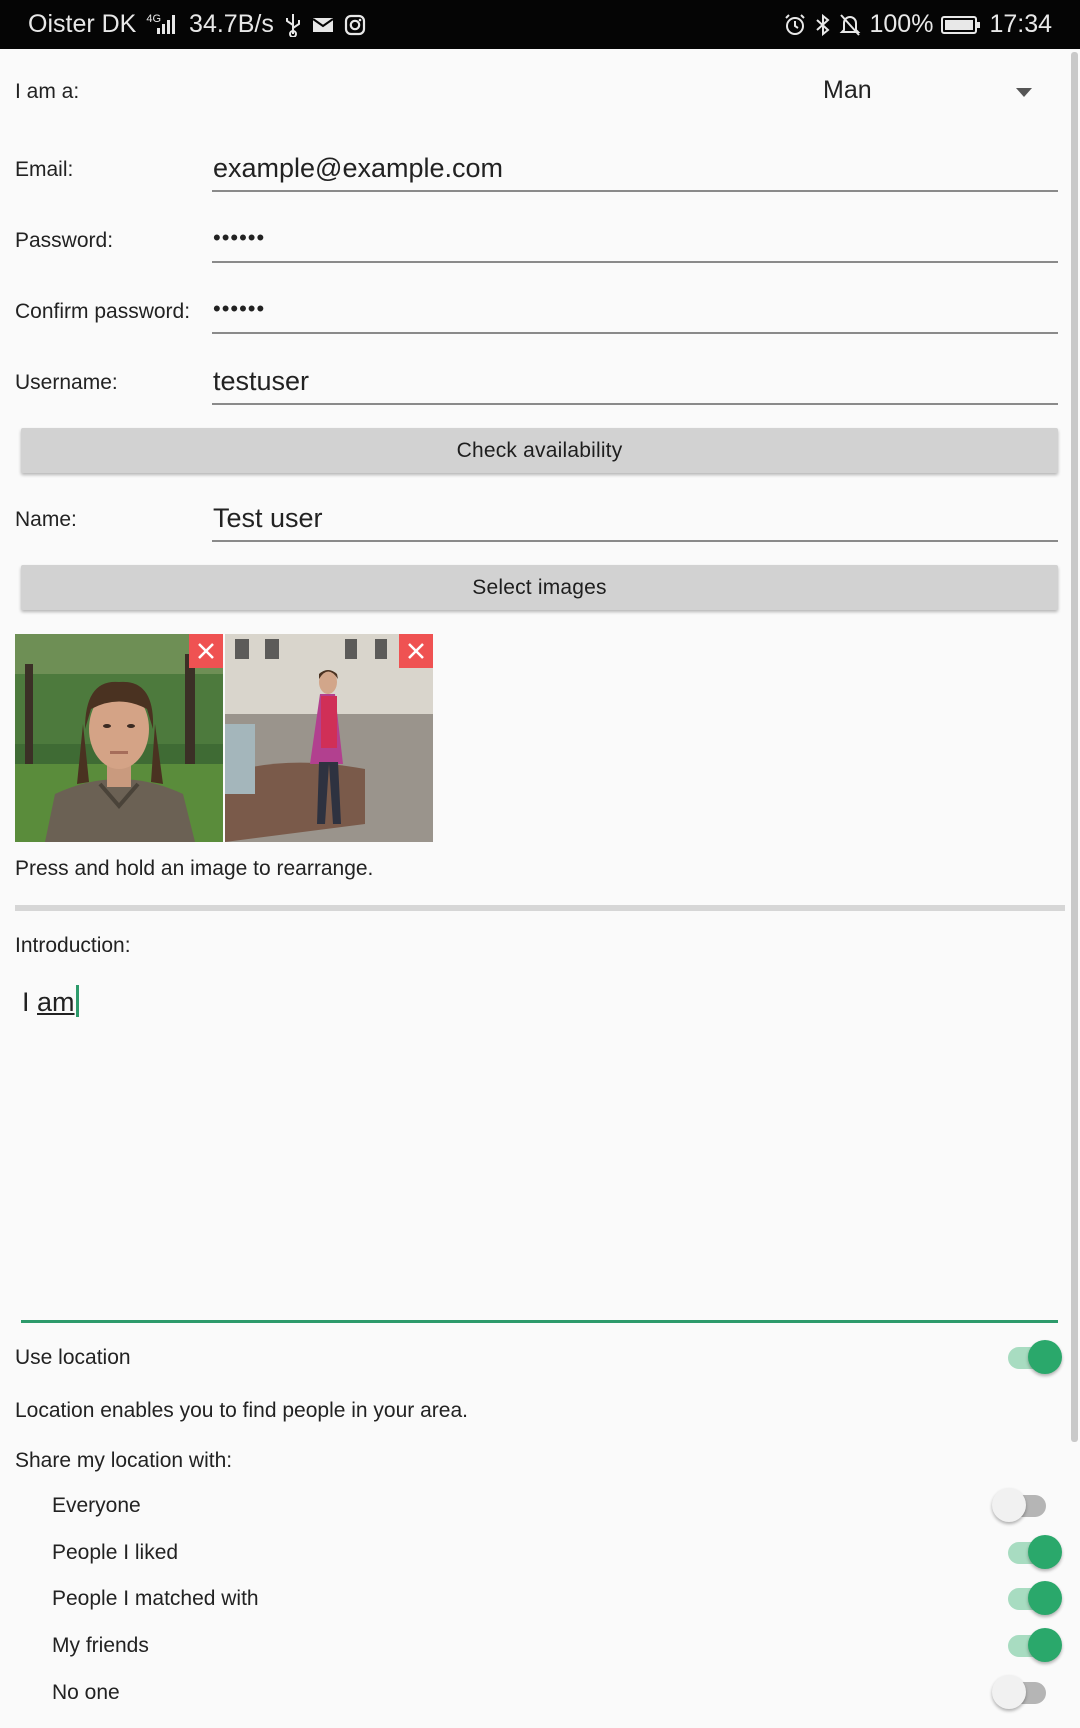  I want to click on remove-photo-1-button, so click(206, 651).